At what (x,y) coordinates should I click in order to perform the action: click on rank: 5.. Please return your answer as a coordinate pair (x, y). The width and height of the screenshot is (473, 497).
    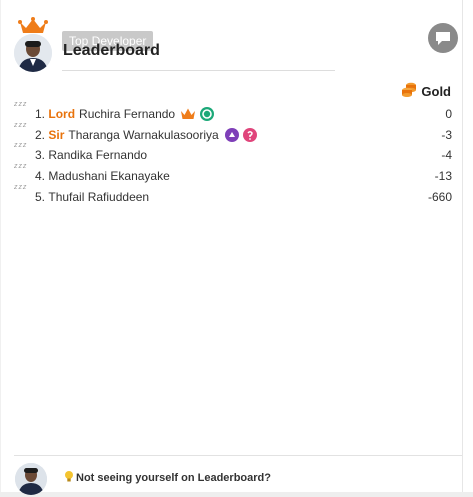
    Looking at the image, I should click on (40, 197).